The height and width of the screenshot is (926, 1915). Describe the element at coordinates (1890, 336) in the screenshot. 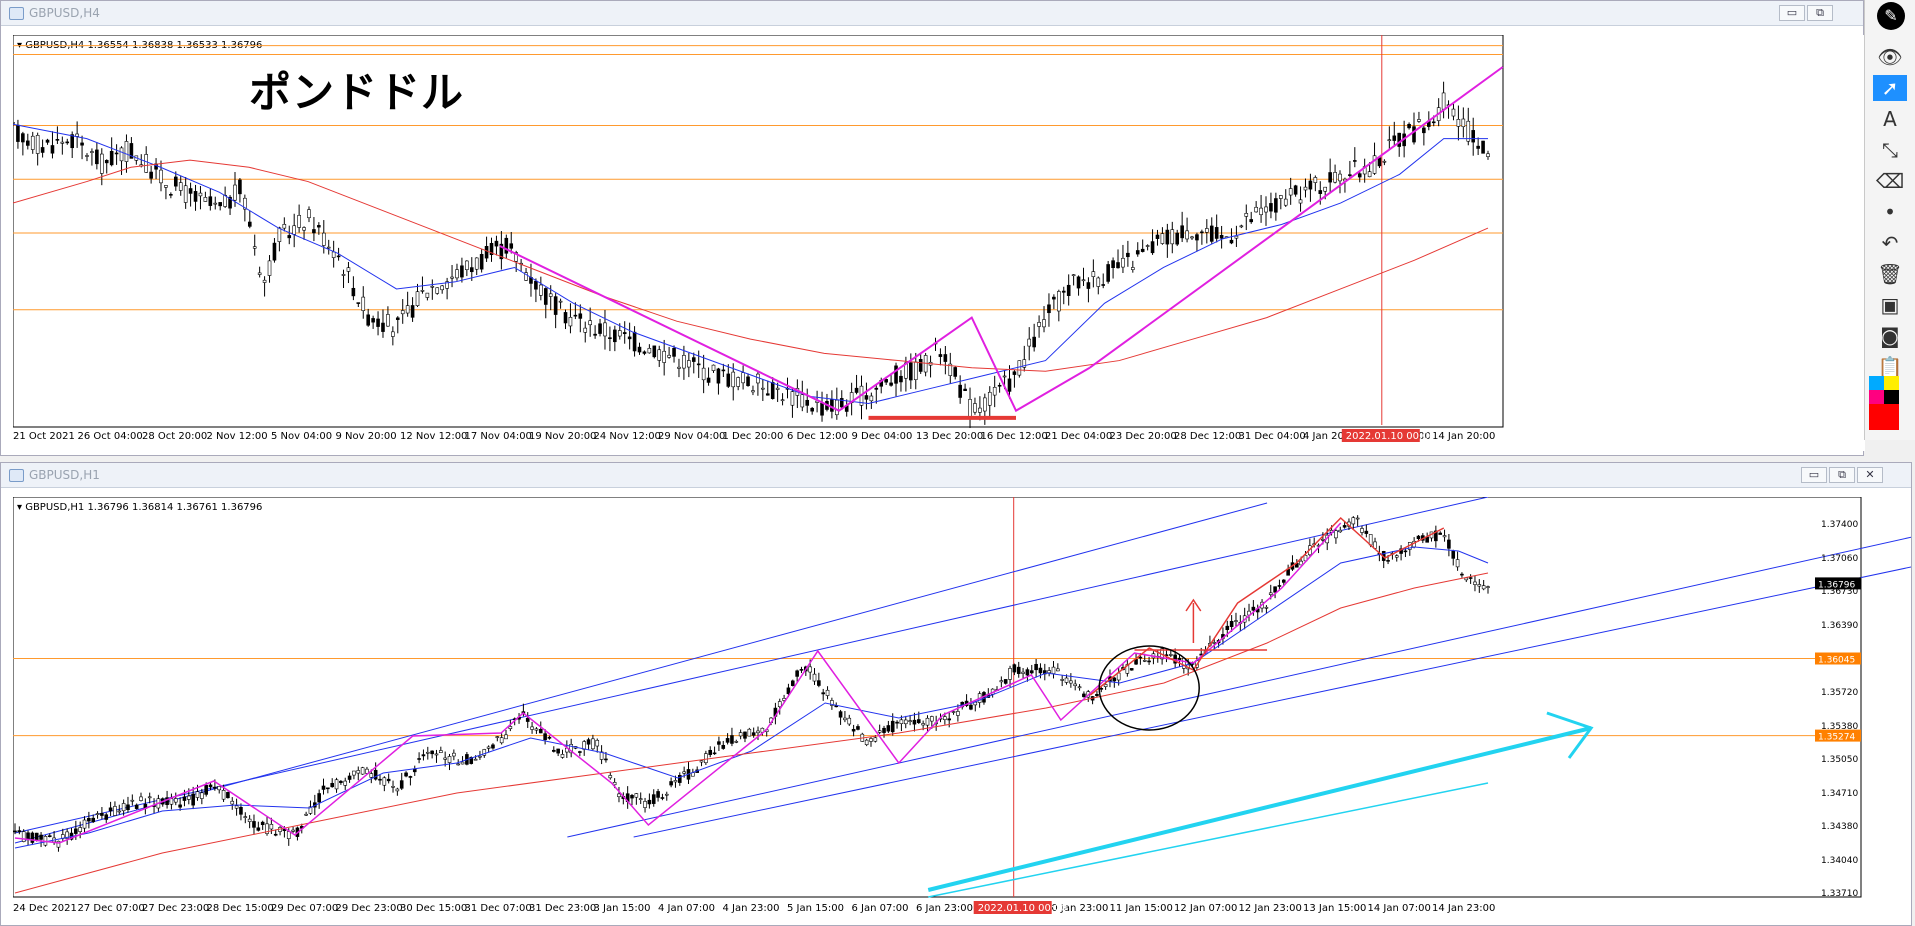

I see `camera-icon: ◙` at that location.